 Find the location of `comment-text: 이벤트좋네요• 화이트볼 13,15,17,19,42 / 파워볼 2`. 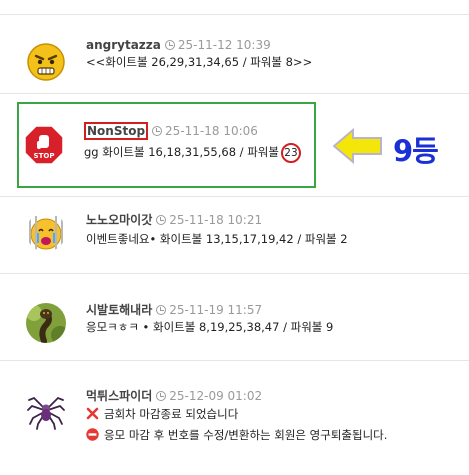

comment-text: 이벤트좋네요• 화이트볼 13,15,17,19,42 / 파워볼 2 is located at coordinates (217, 239).